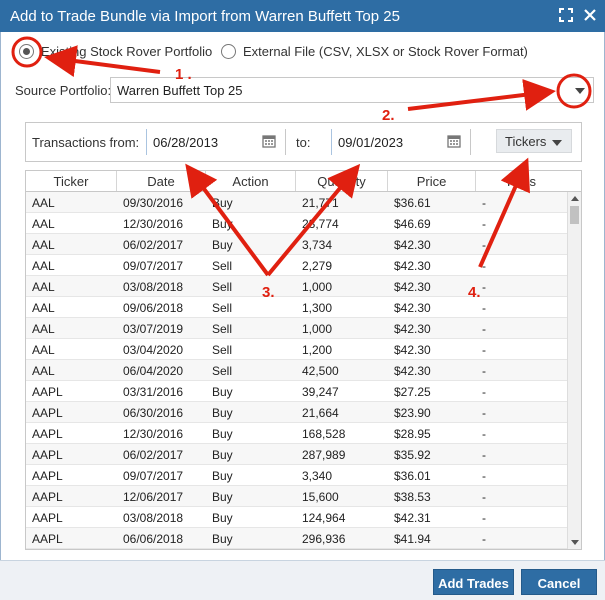  I want to click on dialog-footer: Add Trades Cancel, so click(302, 580).